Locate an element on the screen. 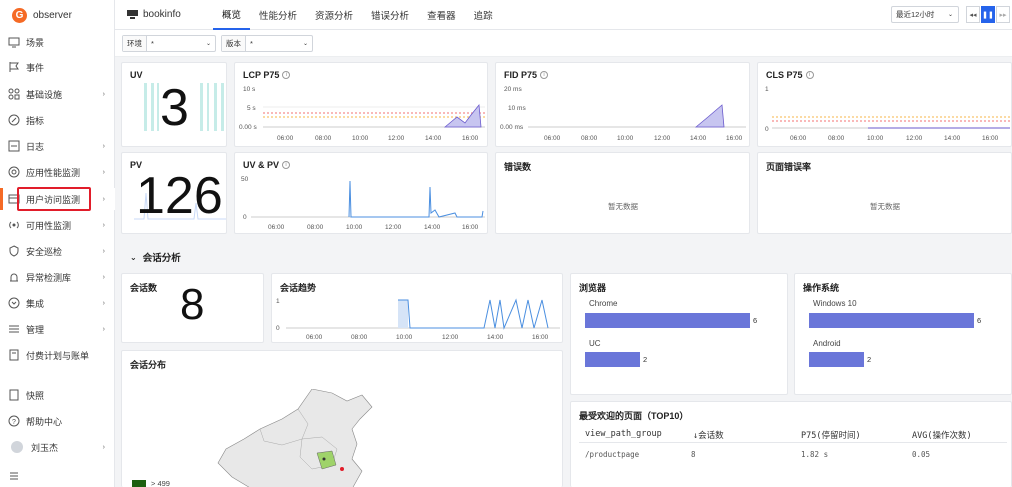 This screenshot has height=487, width=1012. uv-pv-chart: 50 0 06:00 08:00 10:00 12:00 14:00 16:00 is located at coordinates (363, 203).